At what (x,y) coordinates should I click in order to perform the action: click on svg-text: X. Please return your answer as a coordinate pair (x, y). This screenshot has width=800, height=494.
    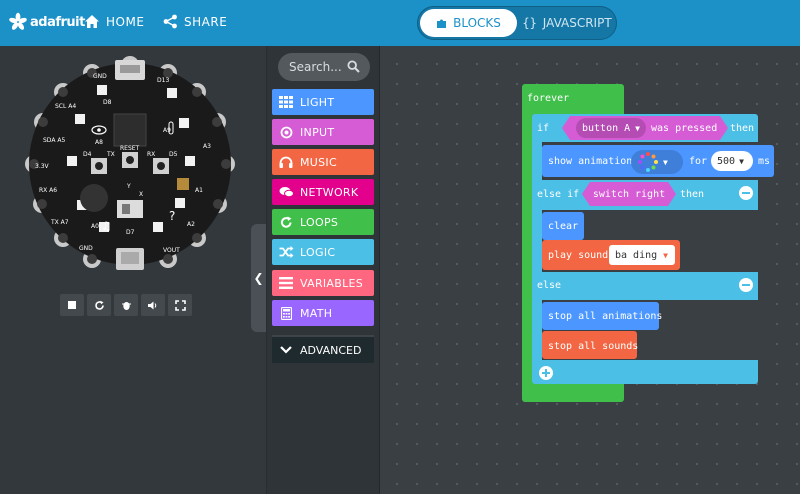
    Looking at the image, I should click on (141, 194).